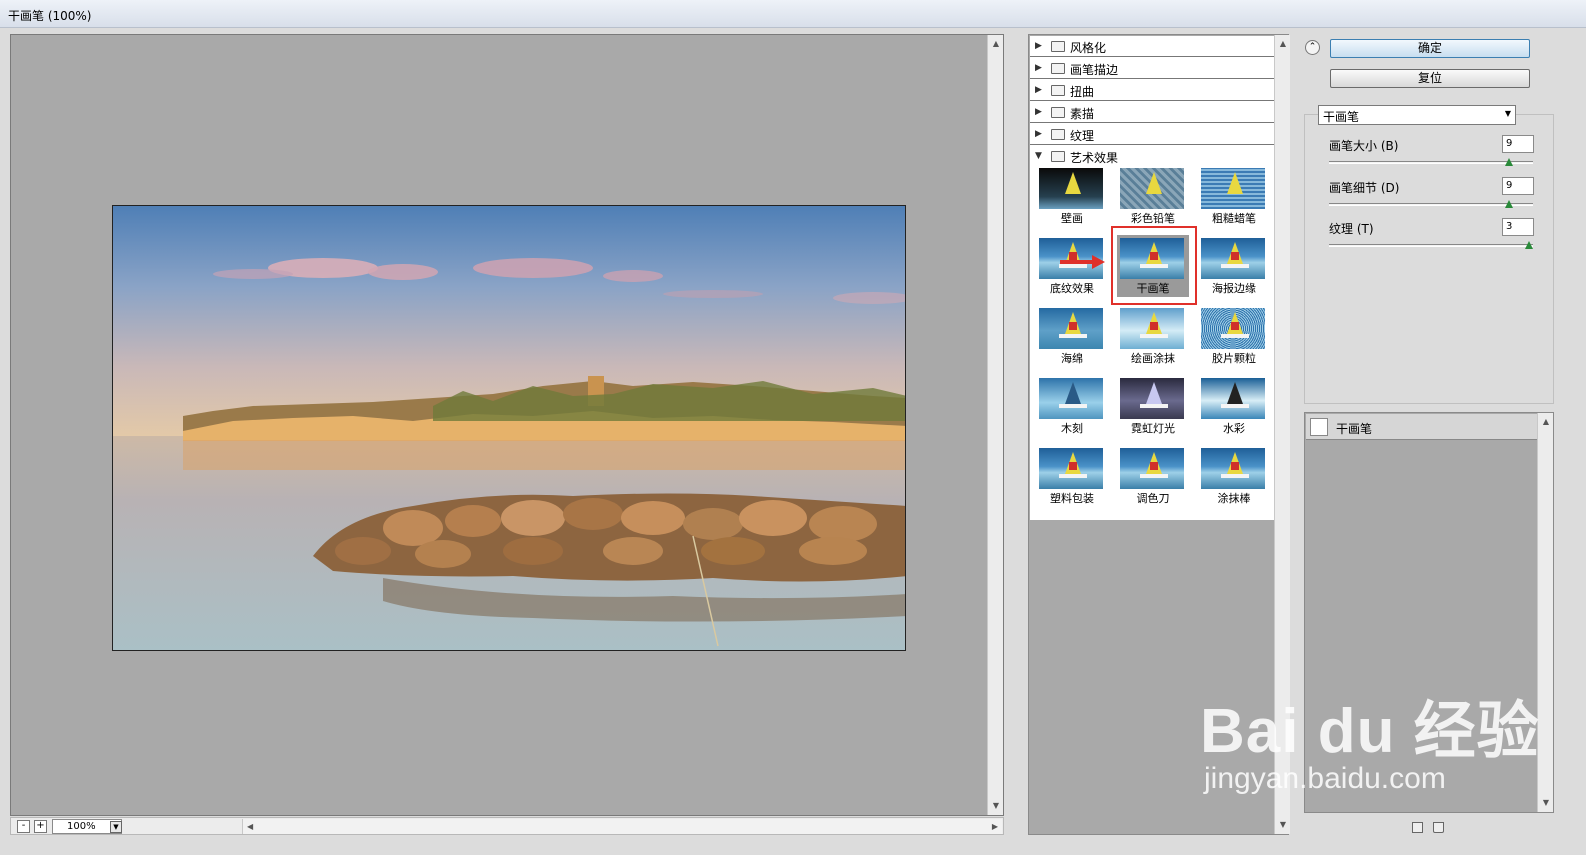  Describe the element at coordinates (1088, 48) in the screenshot. I see `category-label: 风格化` at that location.